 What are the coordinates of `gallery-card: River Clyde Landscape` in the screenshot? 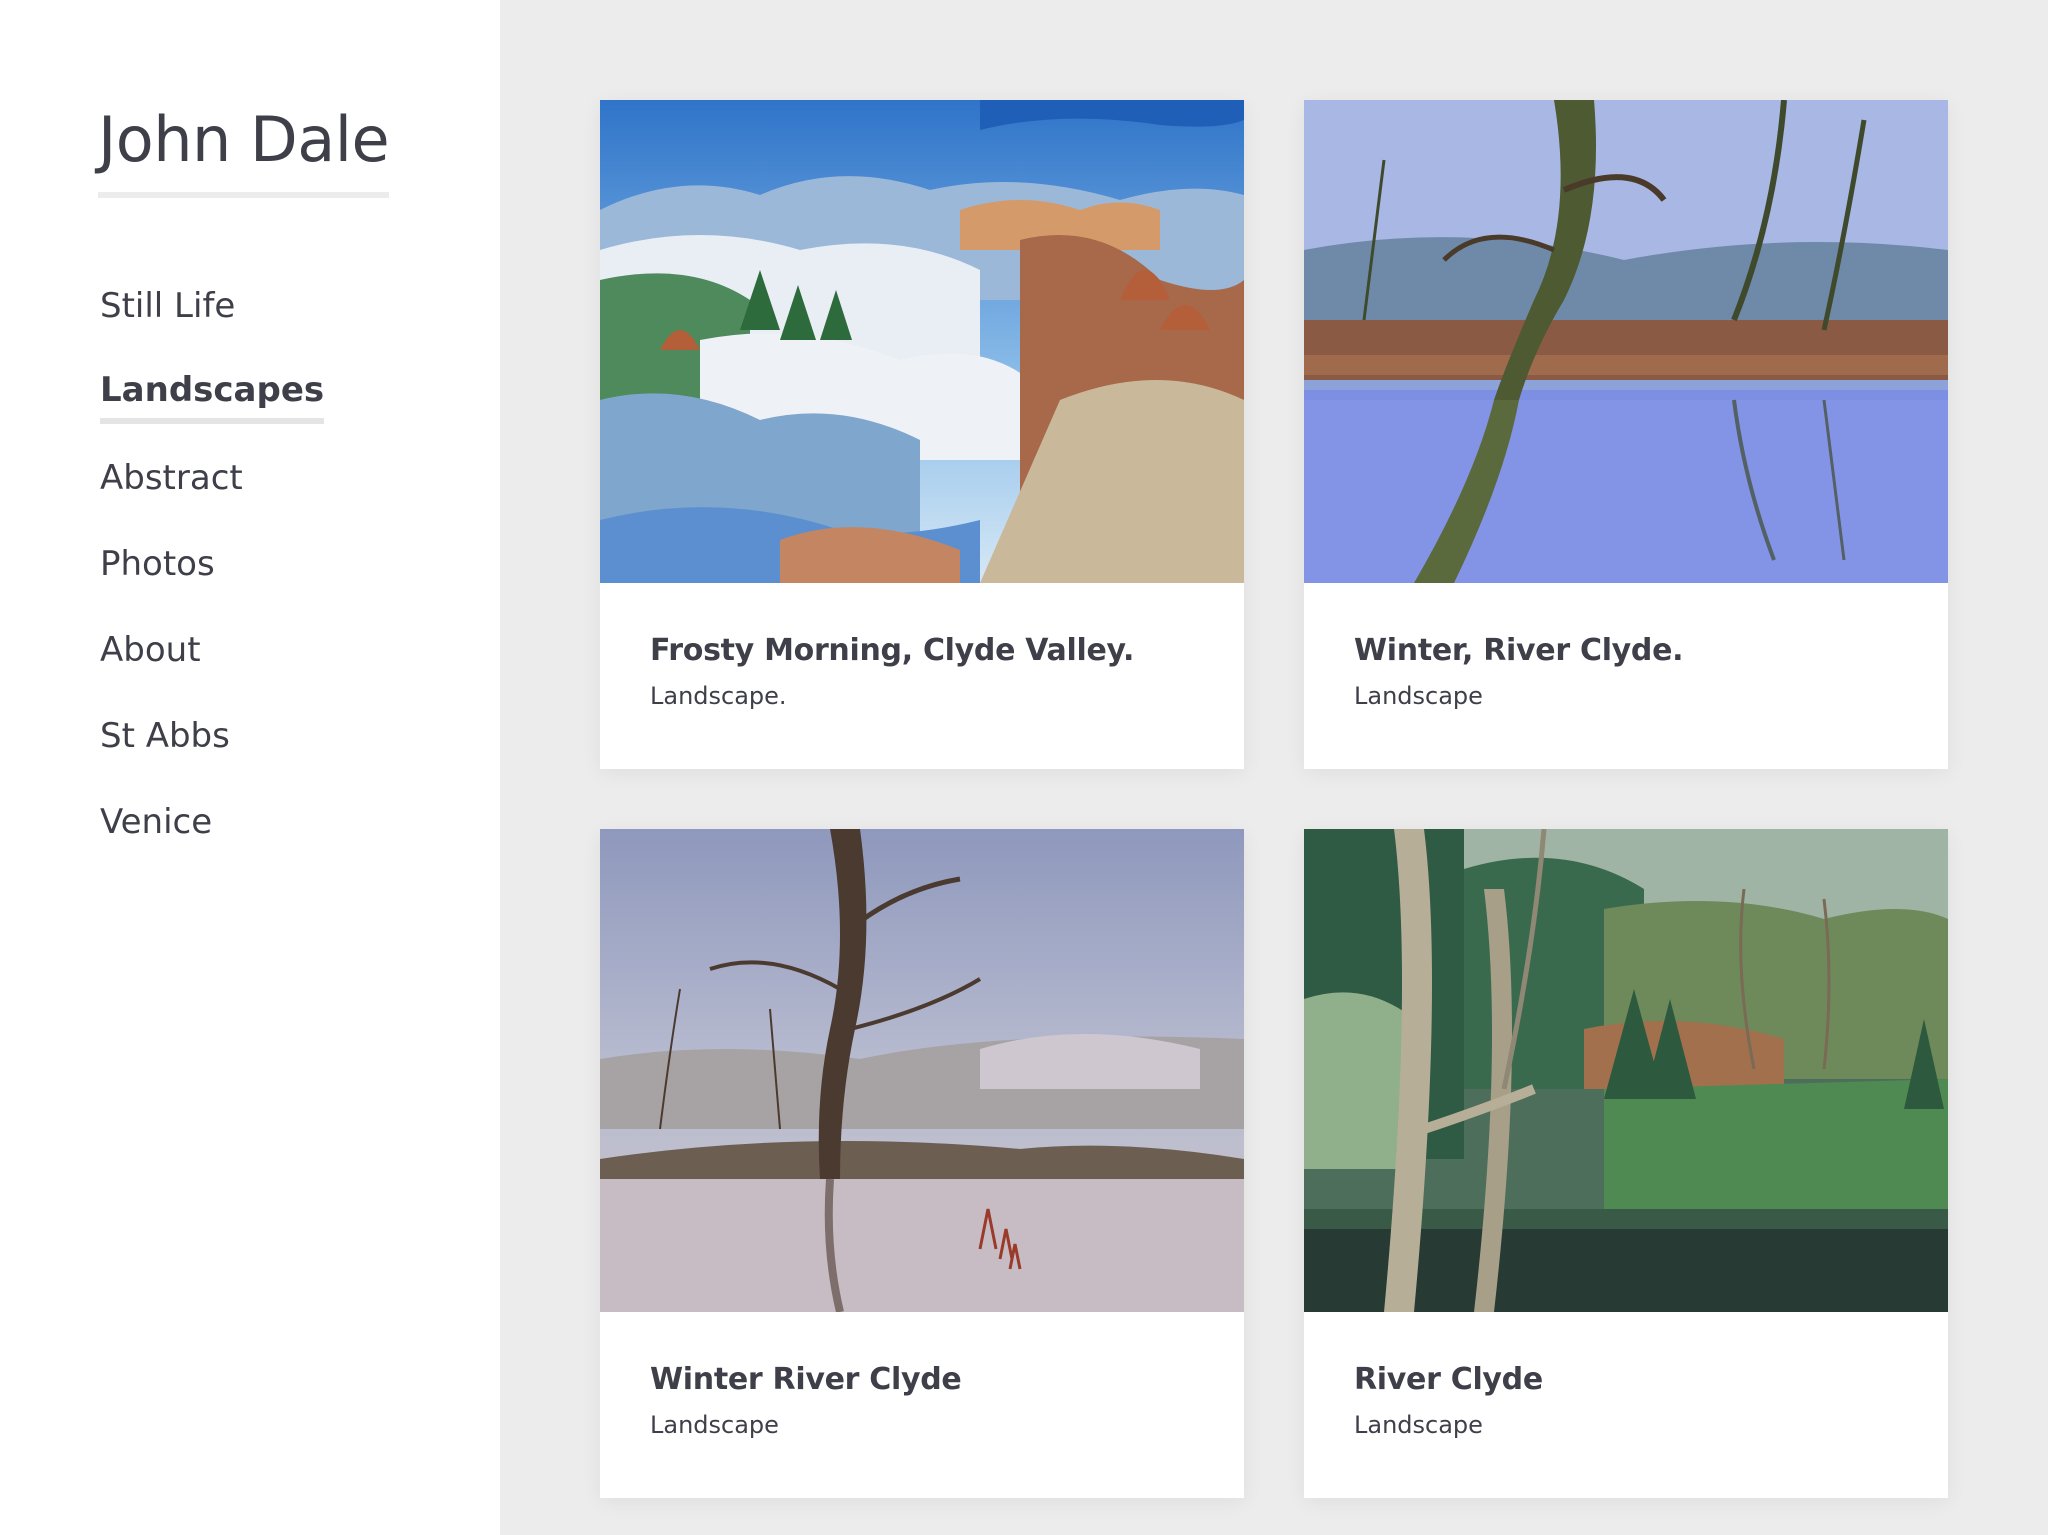 It's located at (1626, 1163).